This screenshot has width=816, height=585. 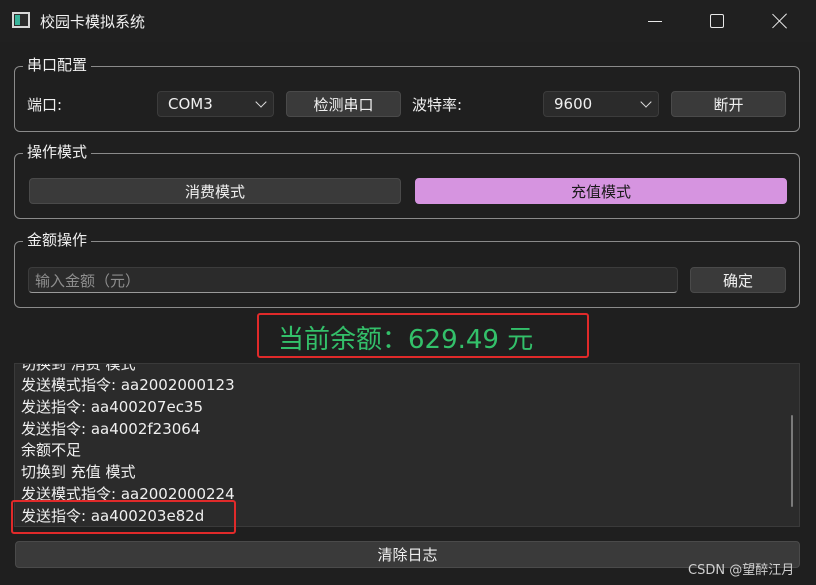 What do you see at coordinates (407, 554) in the screenshot?
I see `clear-log-button: 清除日志` at bounding box center [407, 554].